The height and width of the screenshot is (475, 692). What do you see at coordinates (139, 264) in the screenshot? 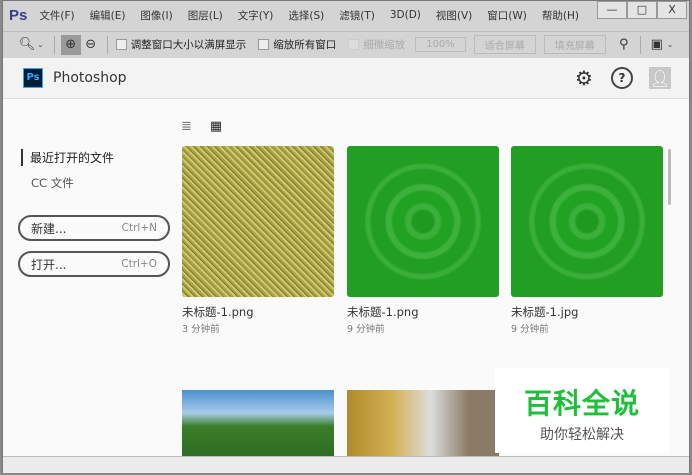
I see `open-shortcut: Ctrl+O` at bounding box center [139, 264].